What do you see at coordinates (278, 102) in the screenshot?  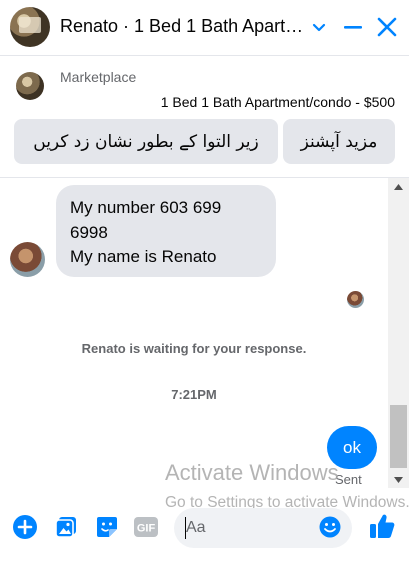 I see `listing-title: 1 Bed 1 Bath Apartment/condo - $500` at bounding box center [278, 102].